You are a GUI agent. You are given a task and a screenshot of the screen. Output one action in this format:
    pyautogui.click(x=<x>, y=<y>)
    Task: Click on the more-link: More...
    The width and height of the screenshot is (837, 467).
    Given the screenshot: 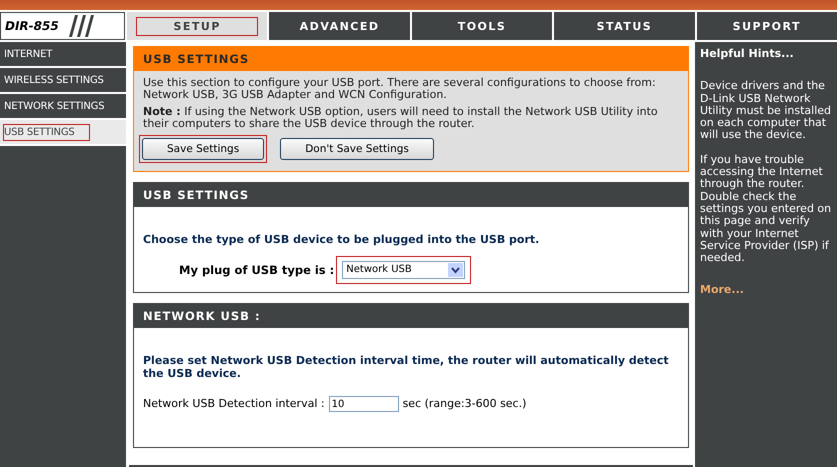 What is the action you would take?
    pyautogui.click(x=722, y=290)
    